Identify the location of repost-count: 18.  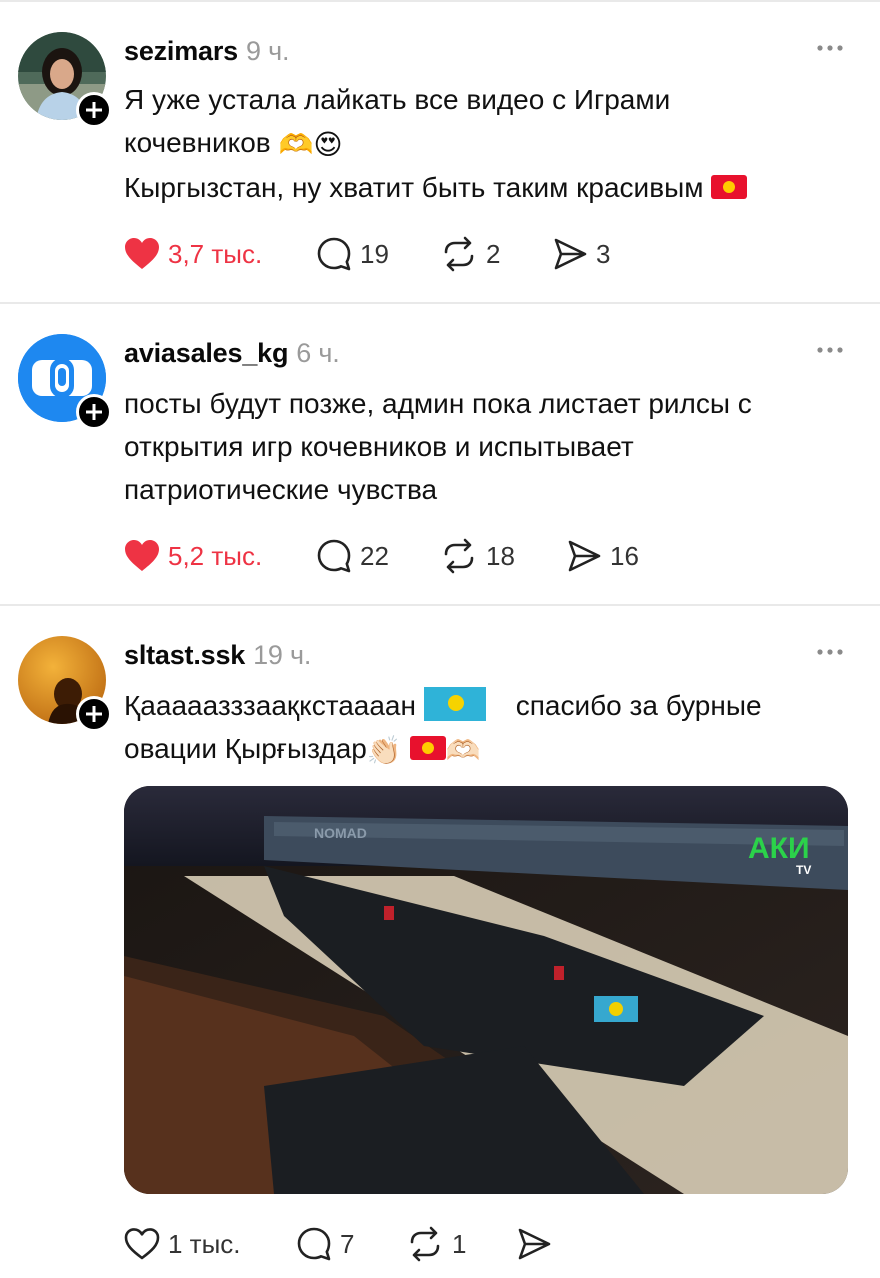
(500, 555).